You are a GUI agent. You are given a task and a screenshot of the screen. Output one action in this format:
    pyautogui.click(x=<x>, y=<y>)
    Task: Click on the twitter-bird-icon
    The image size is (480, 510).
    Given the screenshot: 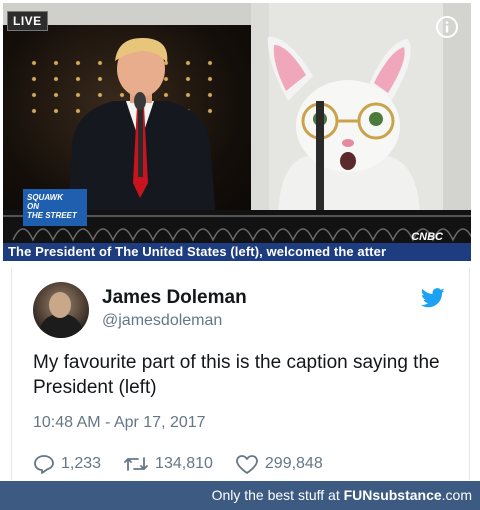 What is the action you would take?
    pyautogui.click(x=433, y=298)
    